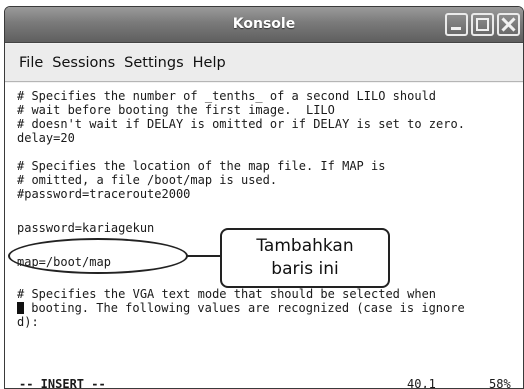  What do you see at coordinates (204, 256) in the screenshot?
I see `callout-connector` at bounding box center [204, 256].